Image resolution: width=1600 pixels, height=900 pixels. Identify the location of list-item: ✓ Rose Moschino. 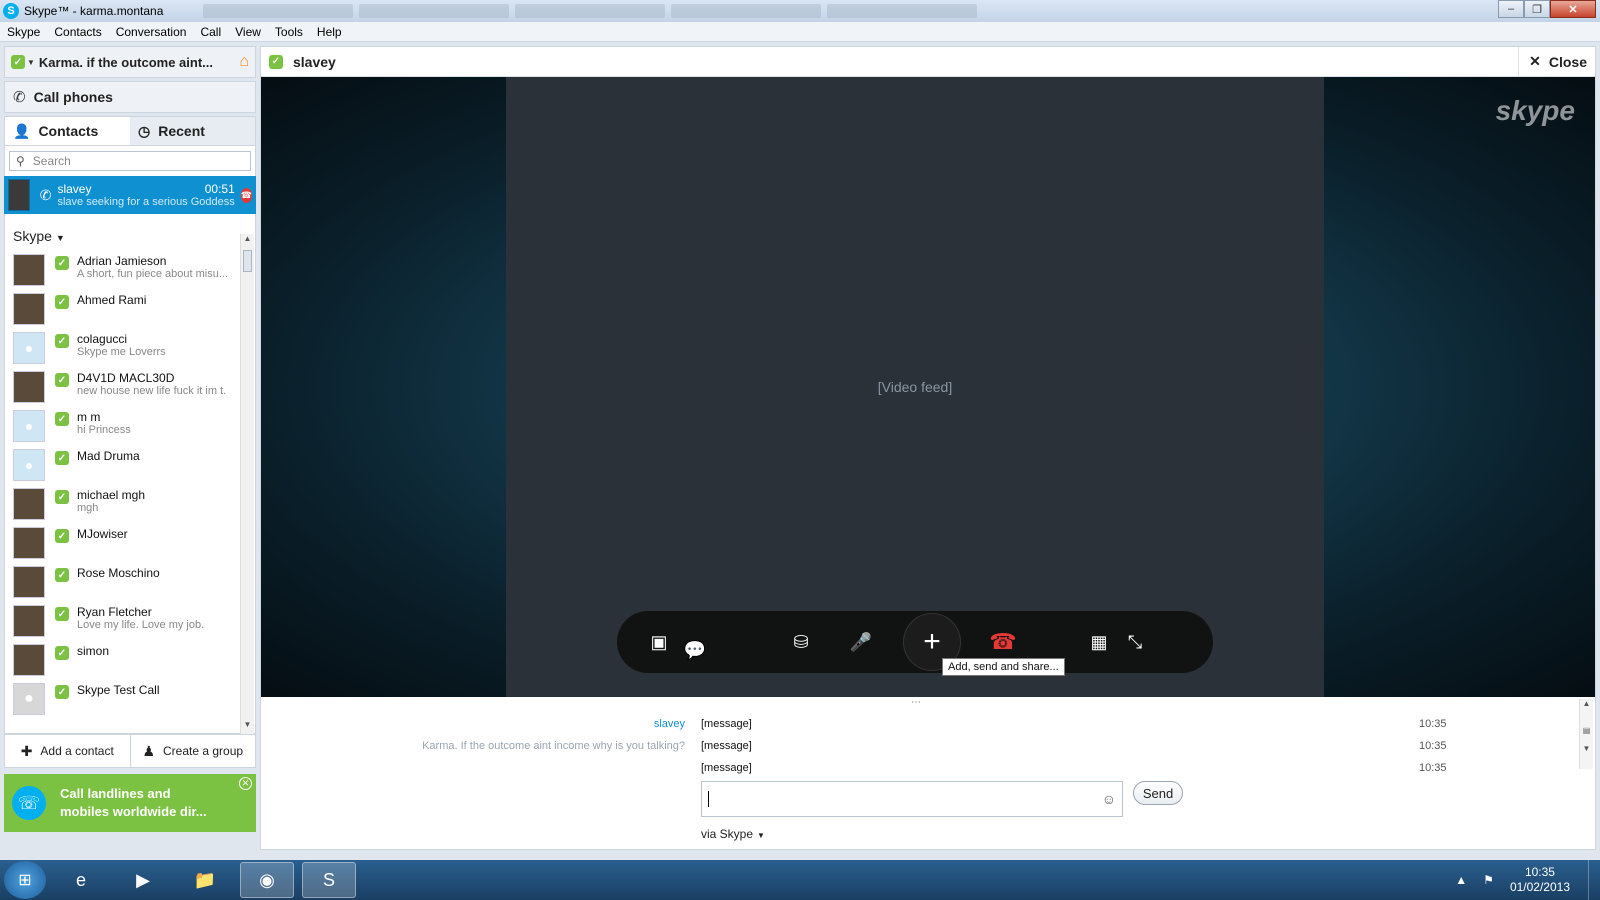
(130, 581).